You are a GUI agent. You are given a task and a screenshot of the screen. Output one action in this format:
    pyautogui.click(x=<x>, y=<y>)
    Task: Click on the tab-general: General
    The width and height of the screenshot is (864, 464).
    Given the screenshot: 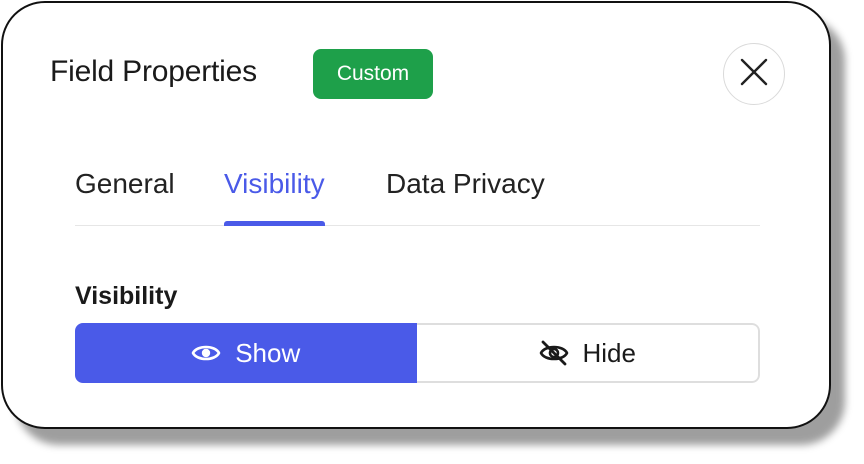 What is the action you would take?
    pyautogui.click(x=125, y=194)
    